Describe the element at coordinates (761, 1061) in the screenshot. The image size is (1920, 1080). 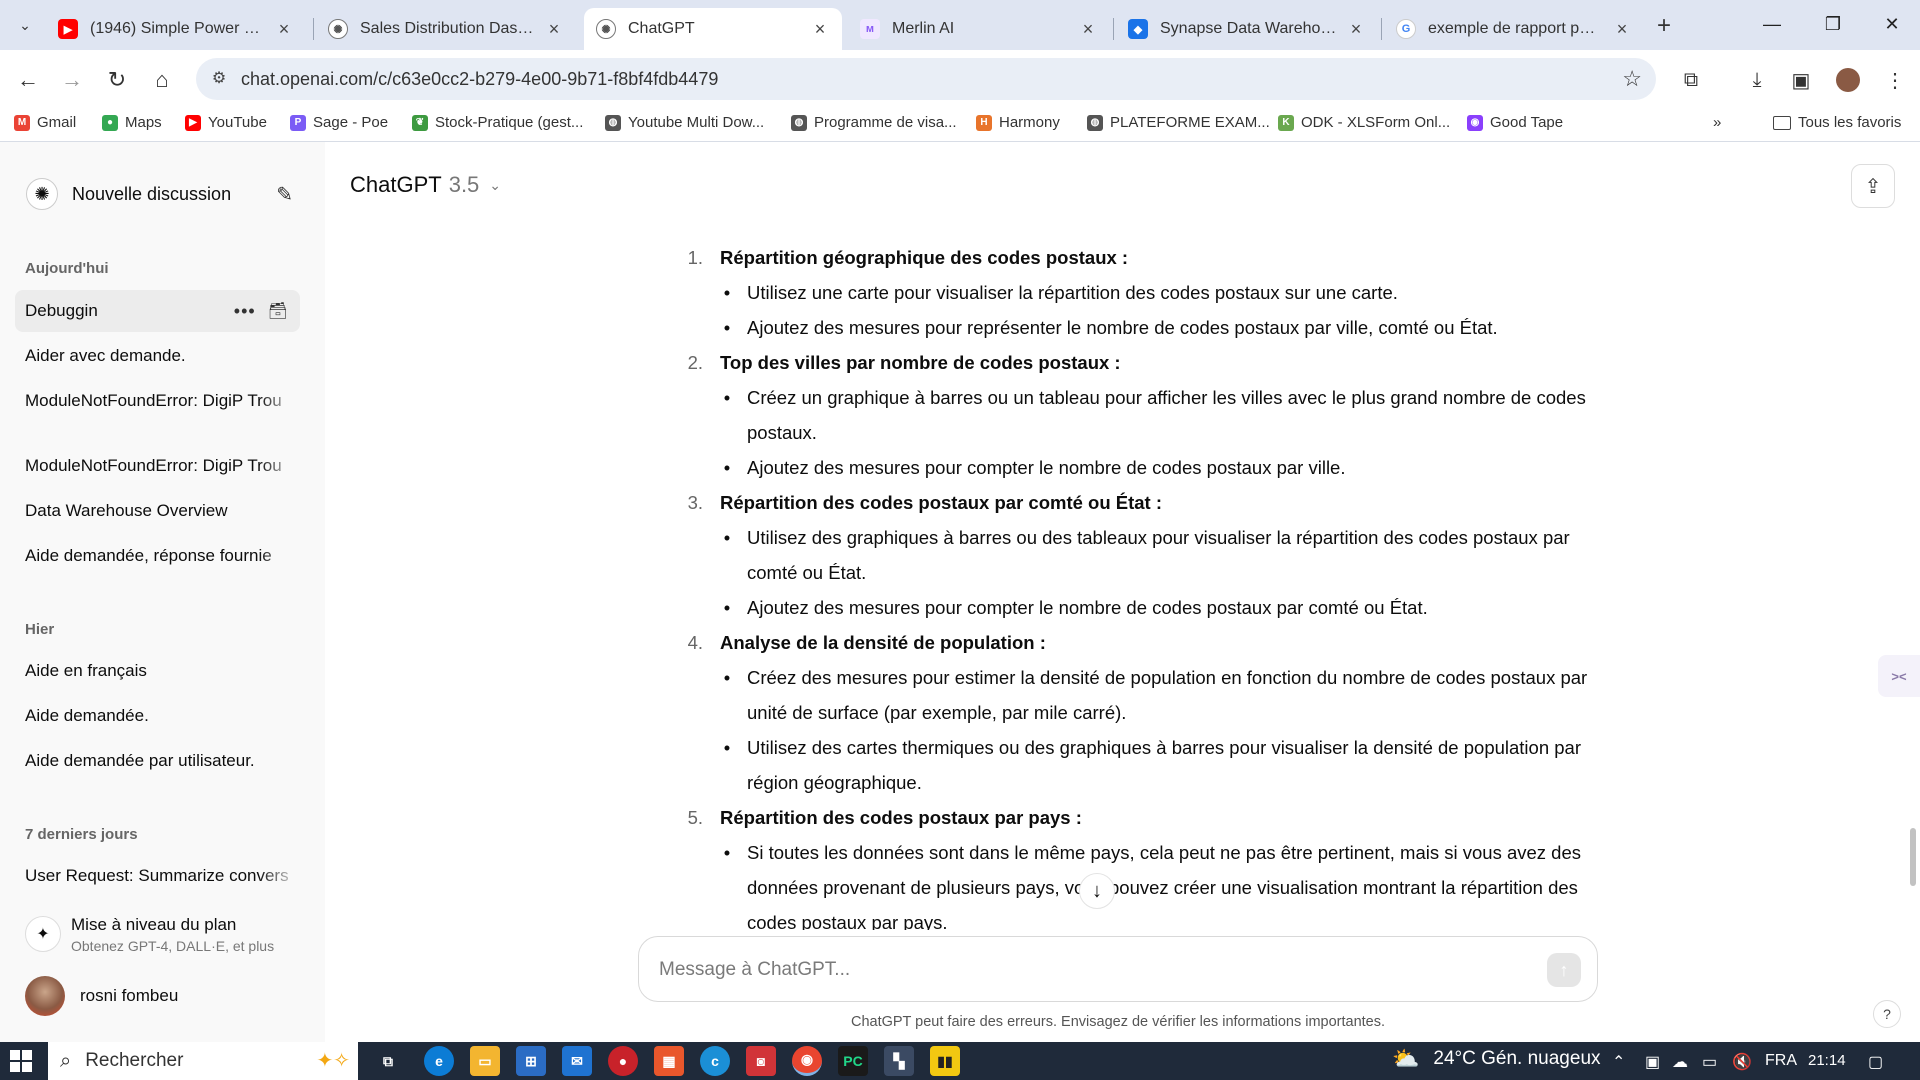
I see `app-icon: ◙` at that location.